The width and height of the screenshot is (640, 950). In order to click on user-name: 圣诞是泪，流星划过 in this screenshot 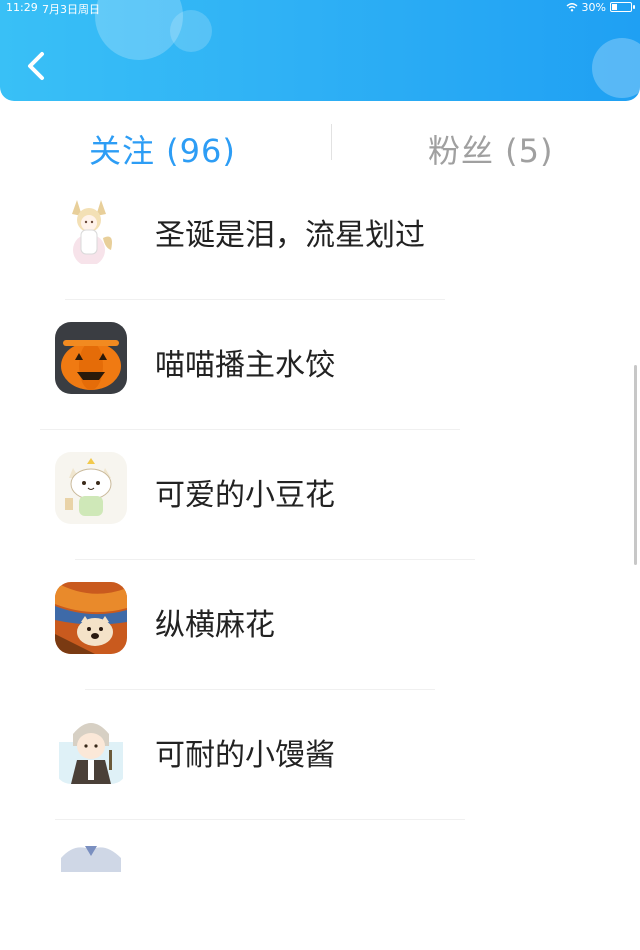, I will do `click(290, 235)`.